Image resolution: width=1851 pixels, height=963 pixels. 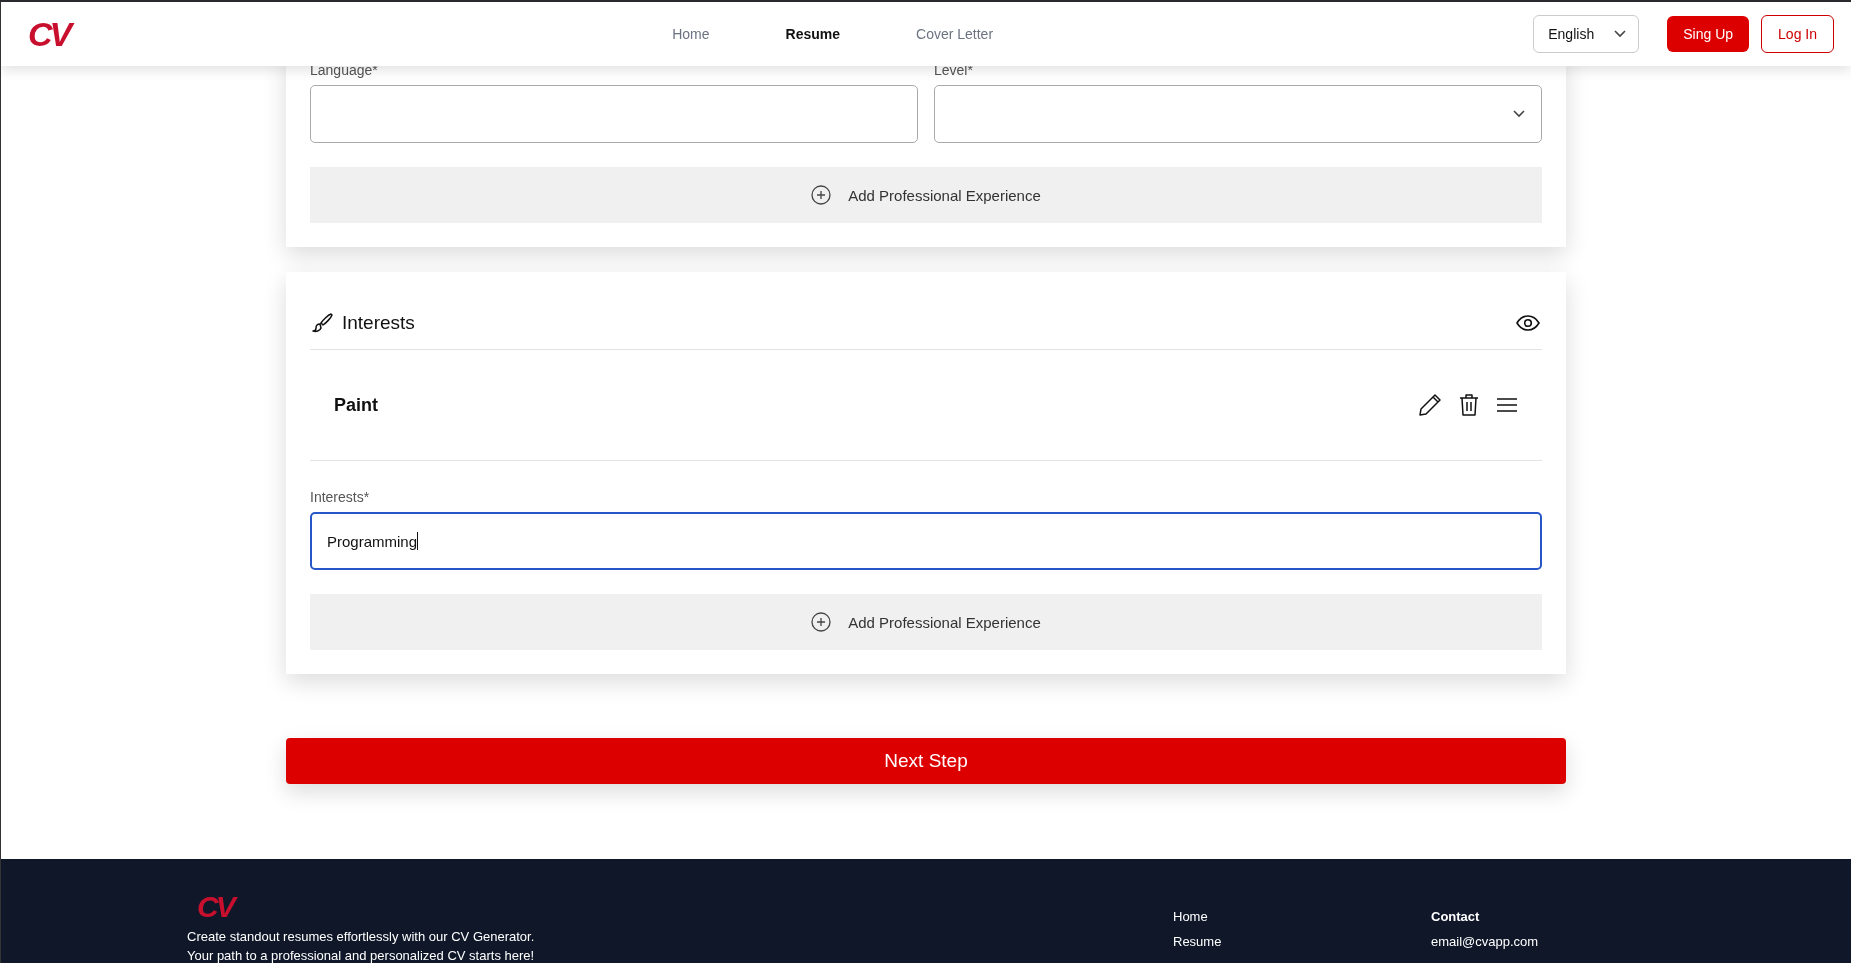 I want to click on interest-name: Paint, so click(x=356, y=405).